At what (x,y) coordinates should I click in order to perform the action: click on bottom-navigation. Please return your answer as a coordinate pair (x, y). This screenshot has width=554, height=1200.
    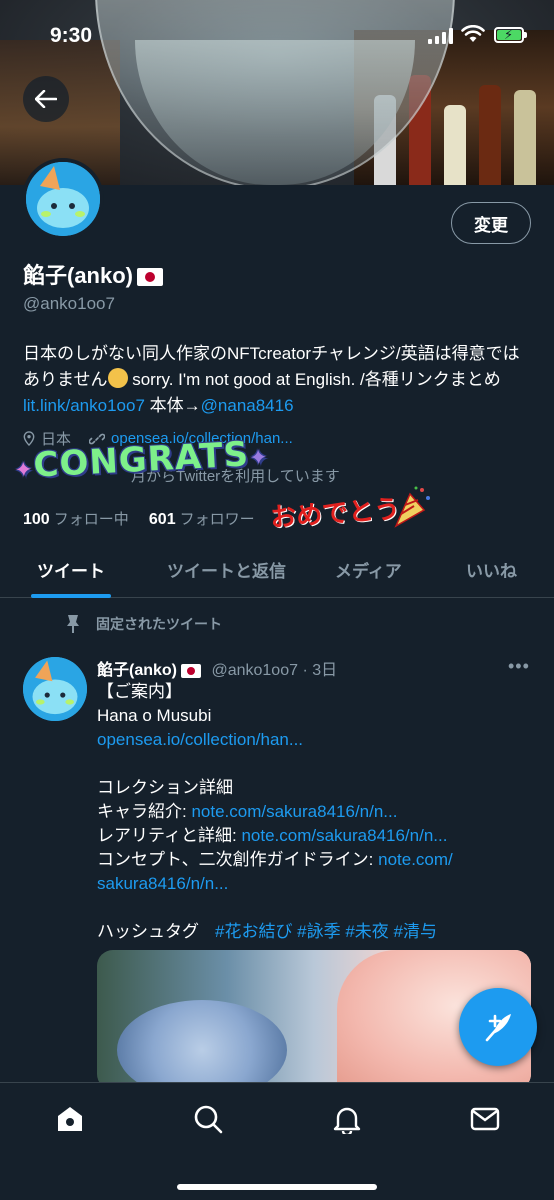
    Looking at the image, I should click on (277, 1141).